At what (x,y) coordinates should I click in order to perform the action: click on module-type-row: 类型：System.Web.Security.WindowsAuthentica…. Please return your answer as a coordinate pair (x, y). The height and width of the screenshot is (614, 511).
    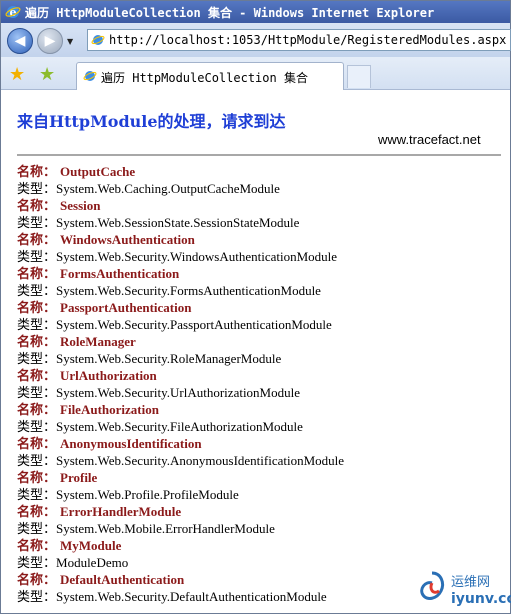
    Looking at the image, I should click on (257, 256).